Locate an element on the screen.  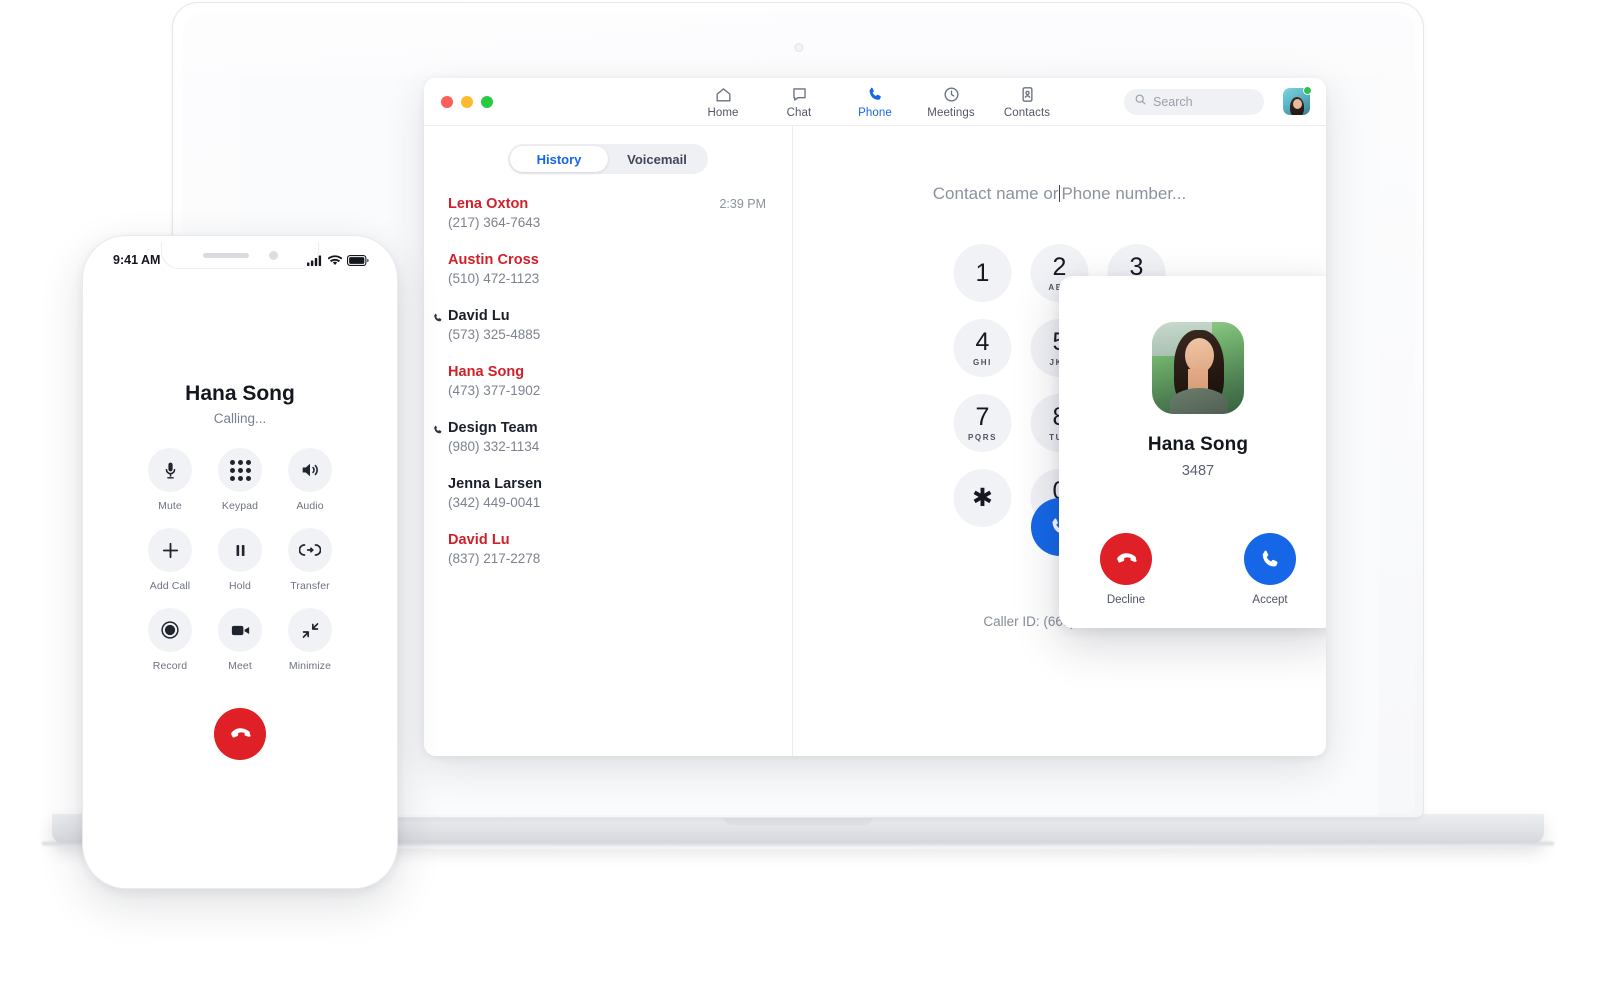
incoming-caller-photo is located at coordinates (1198, 368).